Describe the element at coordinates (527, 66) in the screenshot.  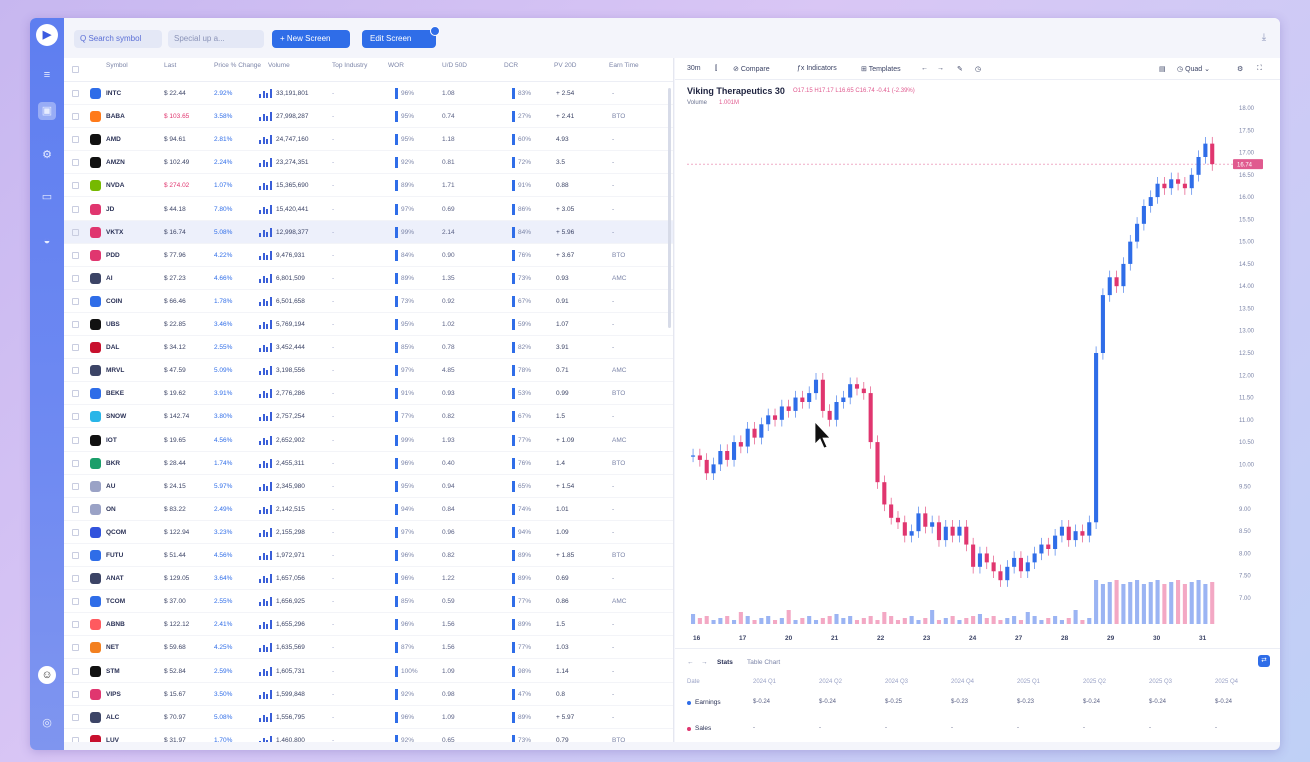
I see `column-header-dcr: DCR` at that location.